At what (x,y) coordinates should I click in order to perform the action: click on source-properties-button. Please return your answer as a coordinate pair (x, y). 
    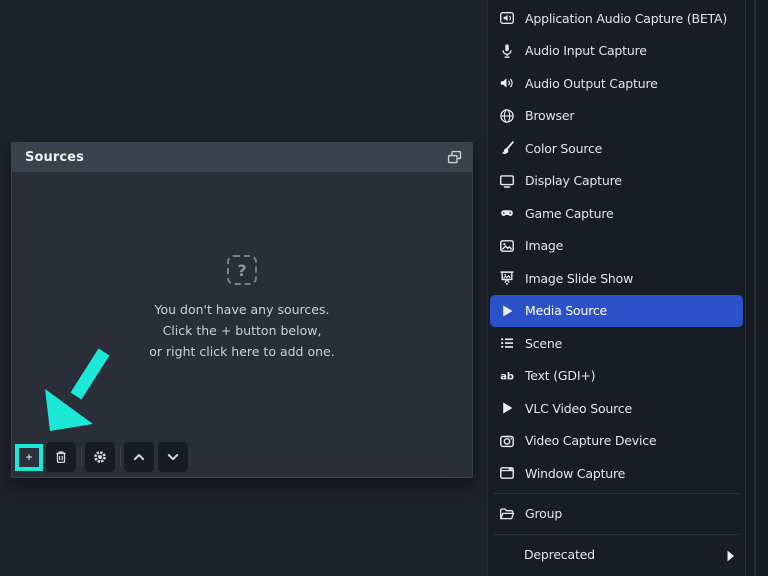
    Looking at the image, I should click on (100, 457).